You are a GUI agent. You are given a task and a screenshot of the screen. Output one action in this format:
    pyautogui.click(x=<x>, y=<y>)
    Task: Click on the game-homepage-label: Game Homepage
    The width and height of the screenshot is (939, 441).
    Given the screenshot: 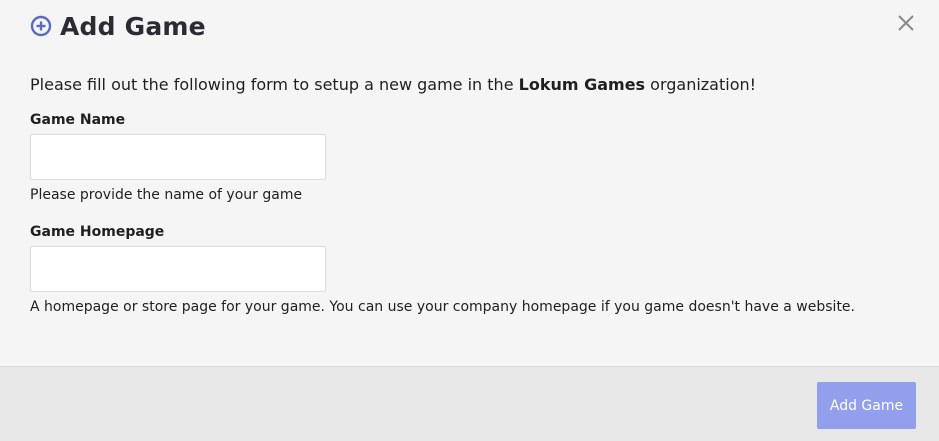 What is the action you would take?
    pyautogui.click(x=97, y=232)
    